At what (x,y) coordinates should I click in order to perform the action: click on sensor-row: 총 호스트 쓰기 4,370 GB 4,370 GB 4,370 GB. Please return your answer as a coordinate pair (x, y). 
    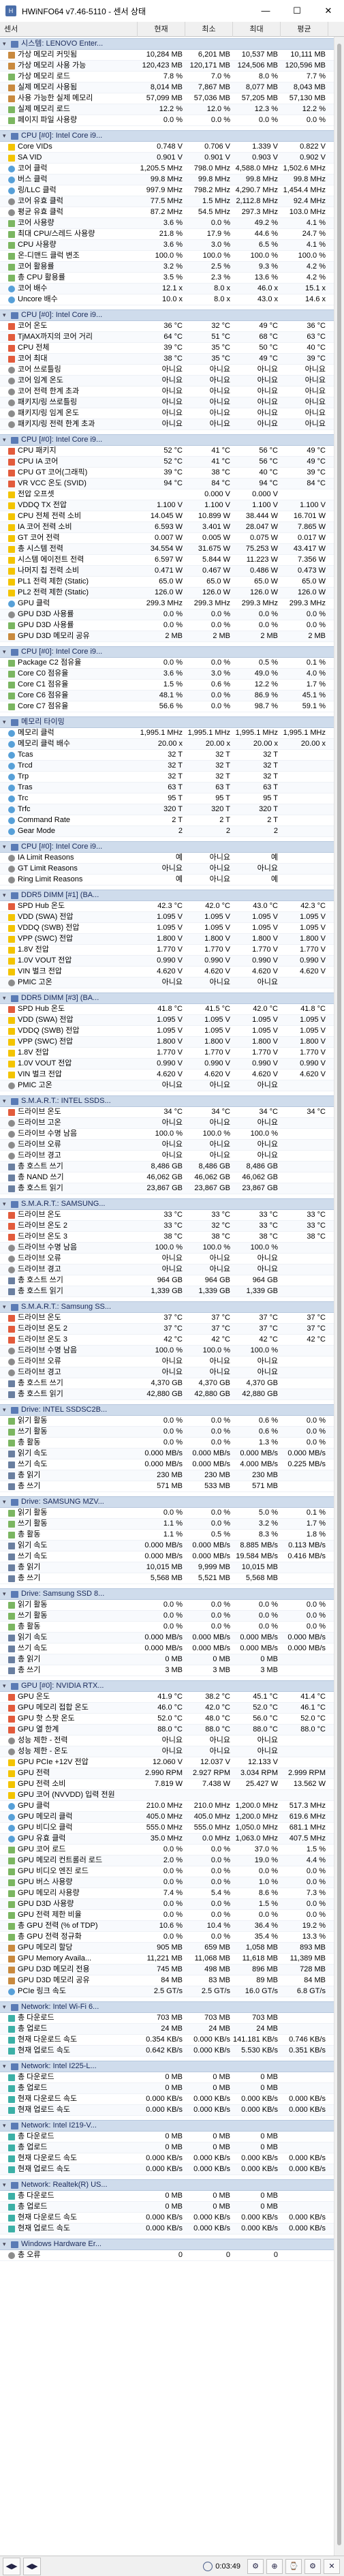
    Looking at the image, I should click on (167, 1383).